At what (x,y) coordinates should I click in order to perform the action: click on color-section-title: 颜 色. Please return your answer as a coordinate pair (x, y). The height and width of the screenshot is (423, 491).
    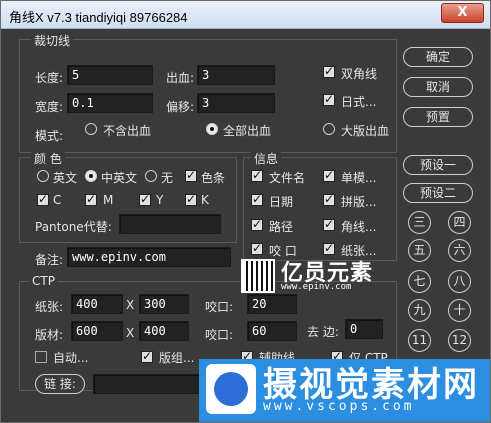
    Looking at the image, I should click on (48, 158).